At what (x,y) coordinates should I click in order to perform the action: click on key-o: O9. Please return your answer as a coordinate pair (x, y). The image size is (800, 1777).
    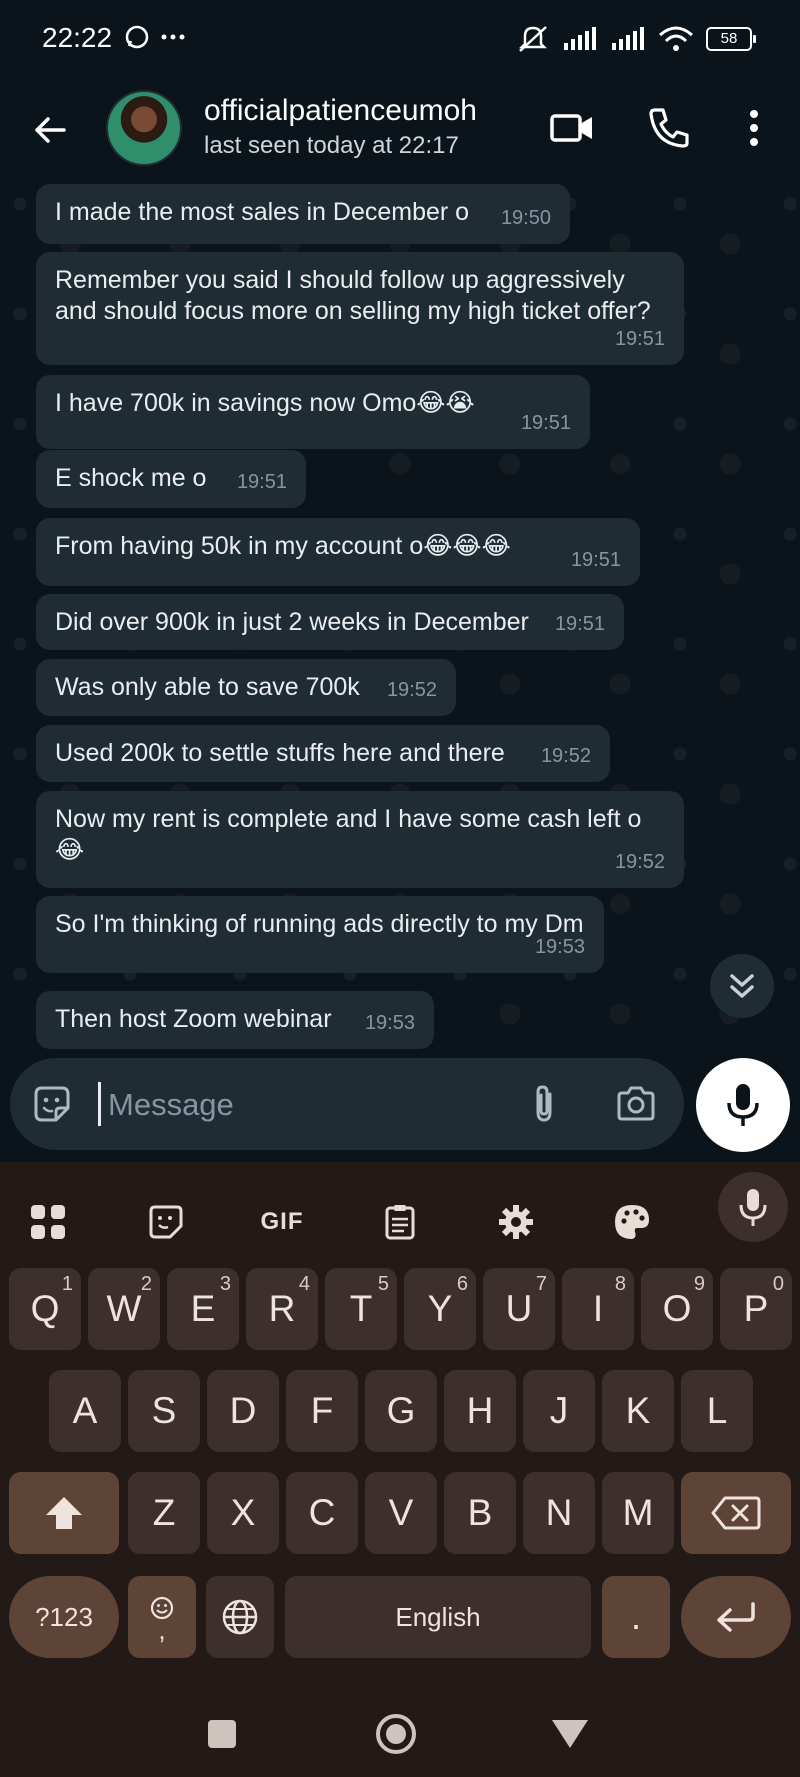
    Looking at the image, I should click on (677, 1309).